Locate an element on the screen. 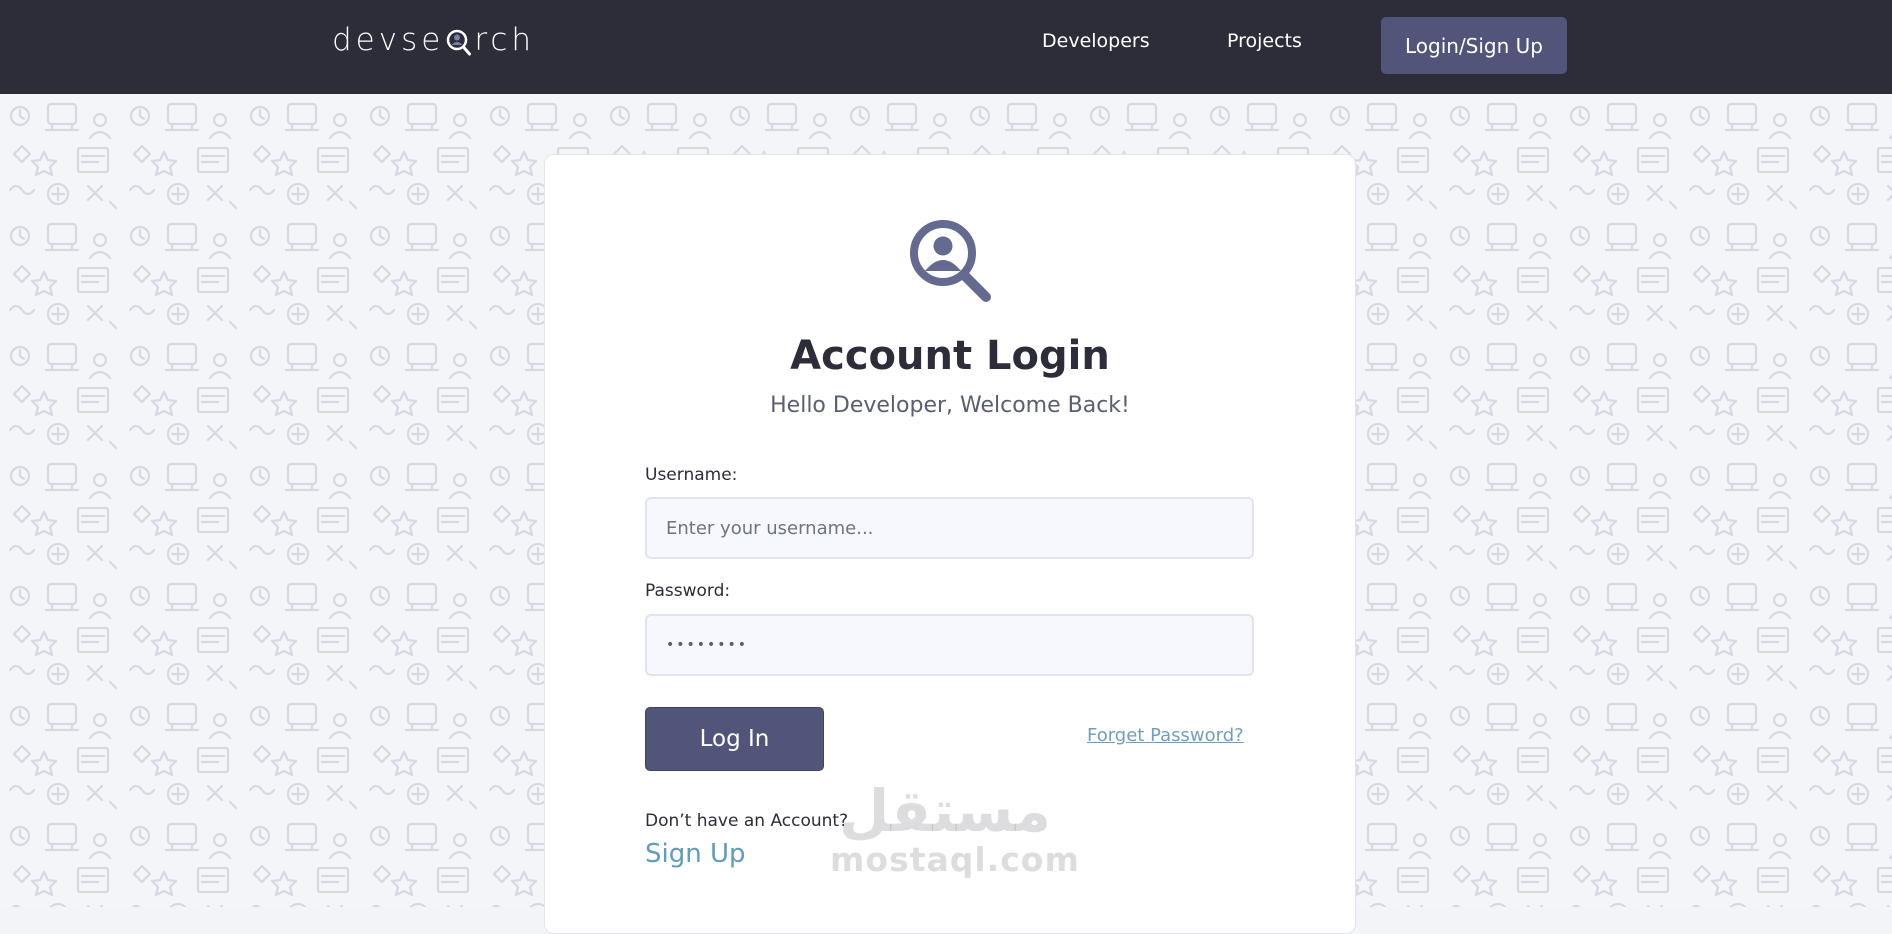  logo-text-end: rch is located at coordinates (505, 40).